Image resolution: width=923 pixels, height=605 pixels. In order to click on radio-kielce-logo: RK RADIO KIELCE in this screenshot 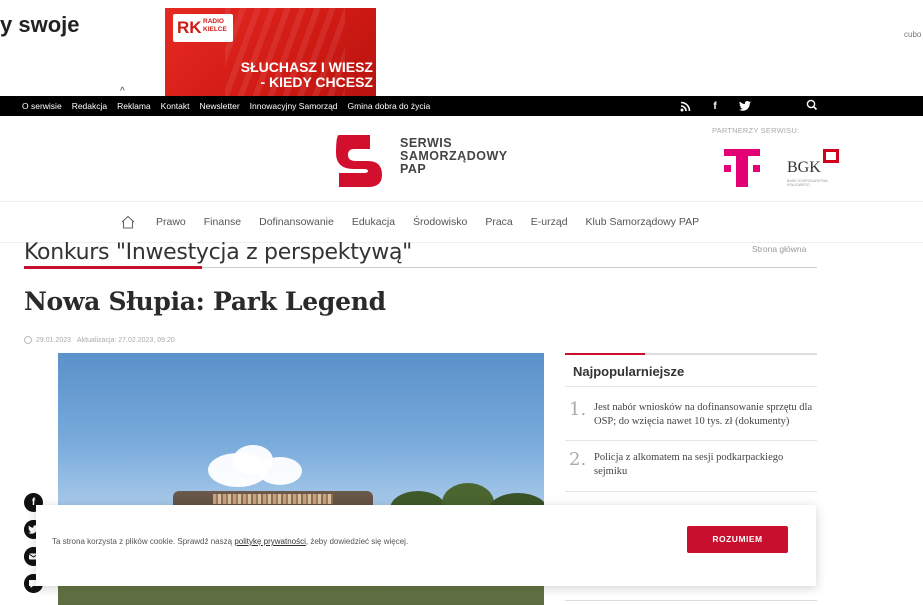, I will do `click(203, 28)`.